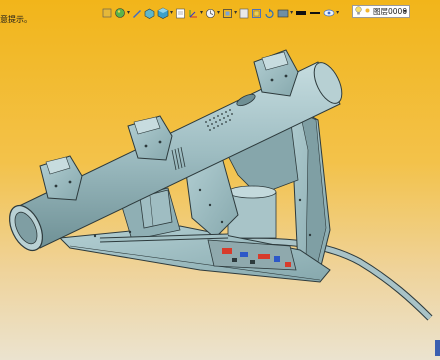  I want to click on visibility-icon: ▾, so click(331, 13).